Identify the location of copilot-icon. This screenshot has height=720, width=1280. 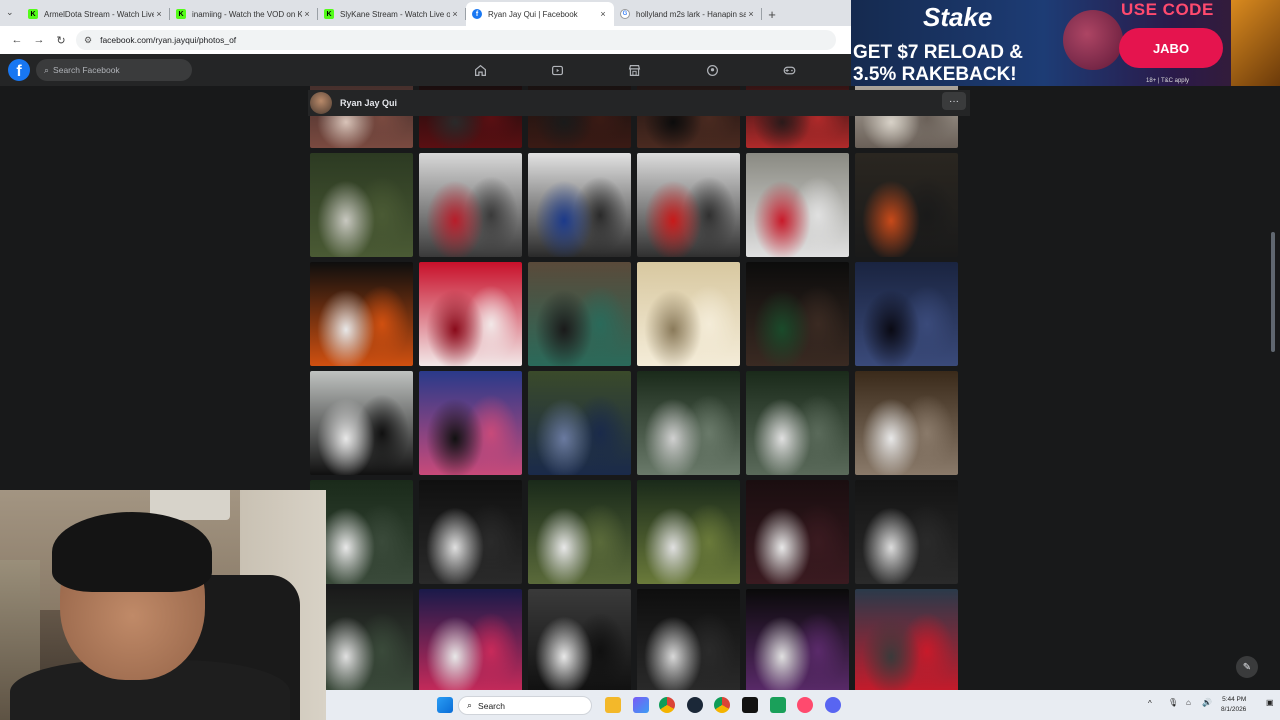
(641, 705).